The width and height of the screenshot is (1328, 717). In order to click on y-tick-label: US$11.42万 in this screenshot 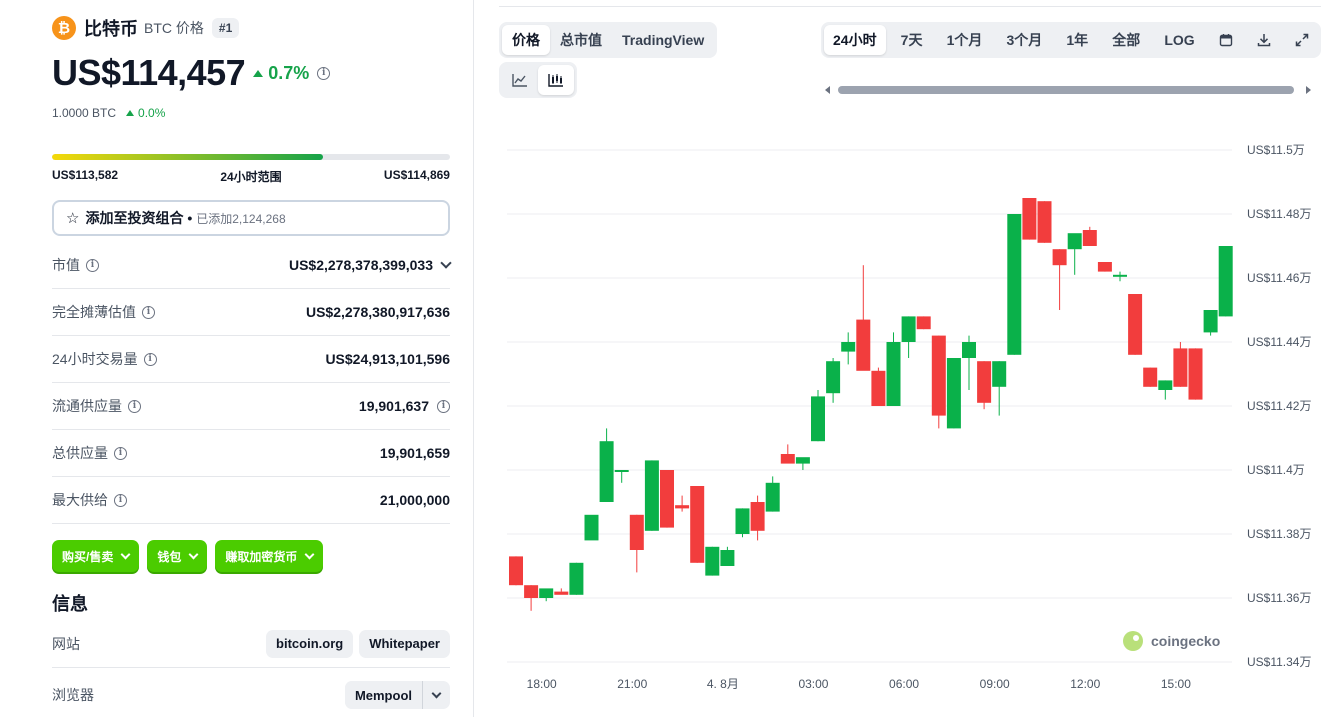, I will do `click(1279, 406)`.